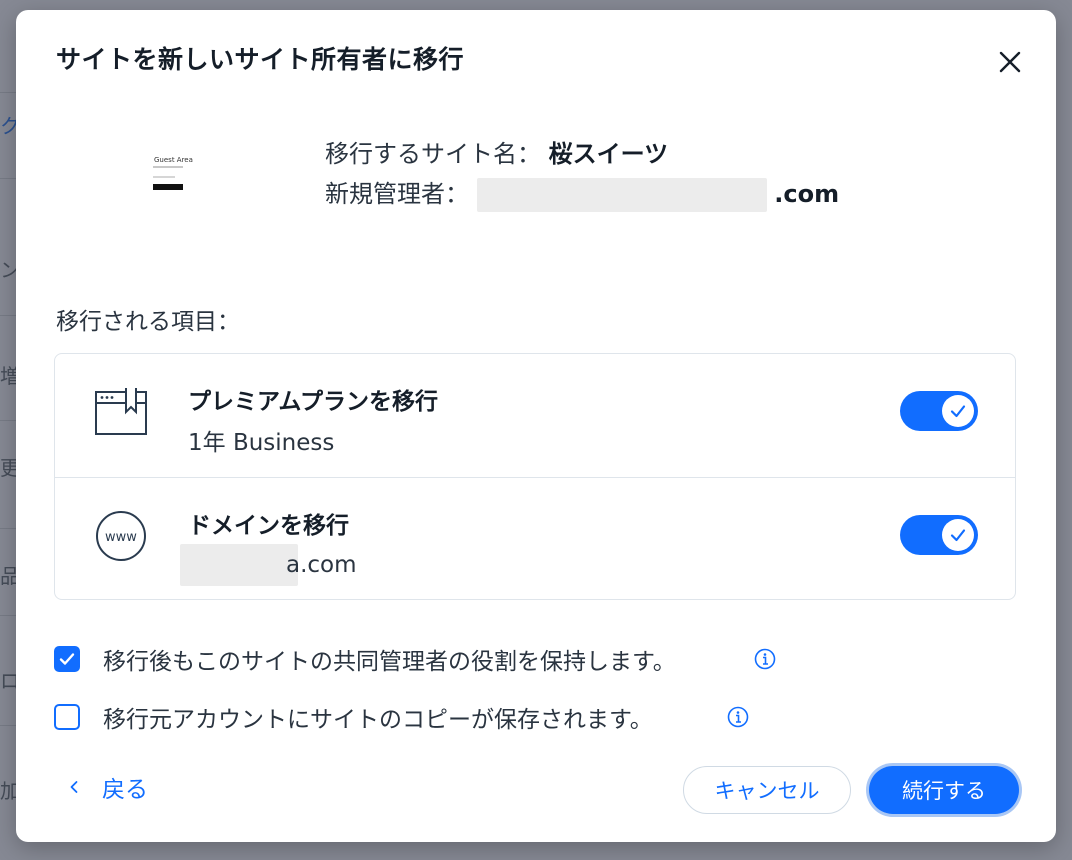  I want to click on www-icon-text: www, so click(121, 537).